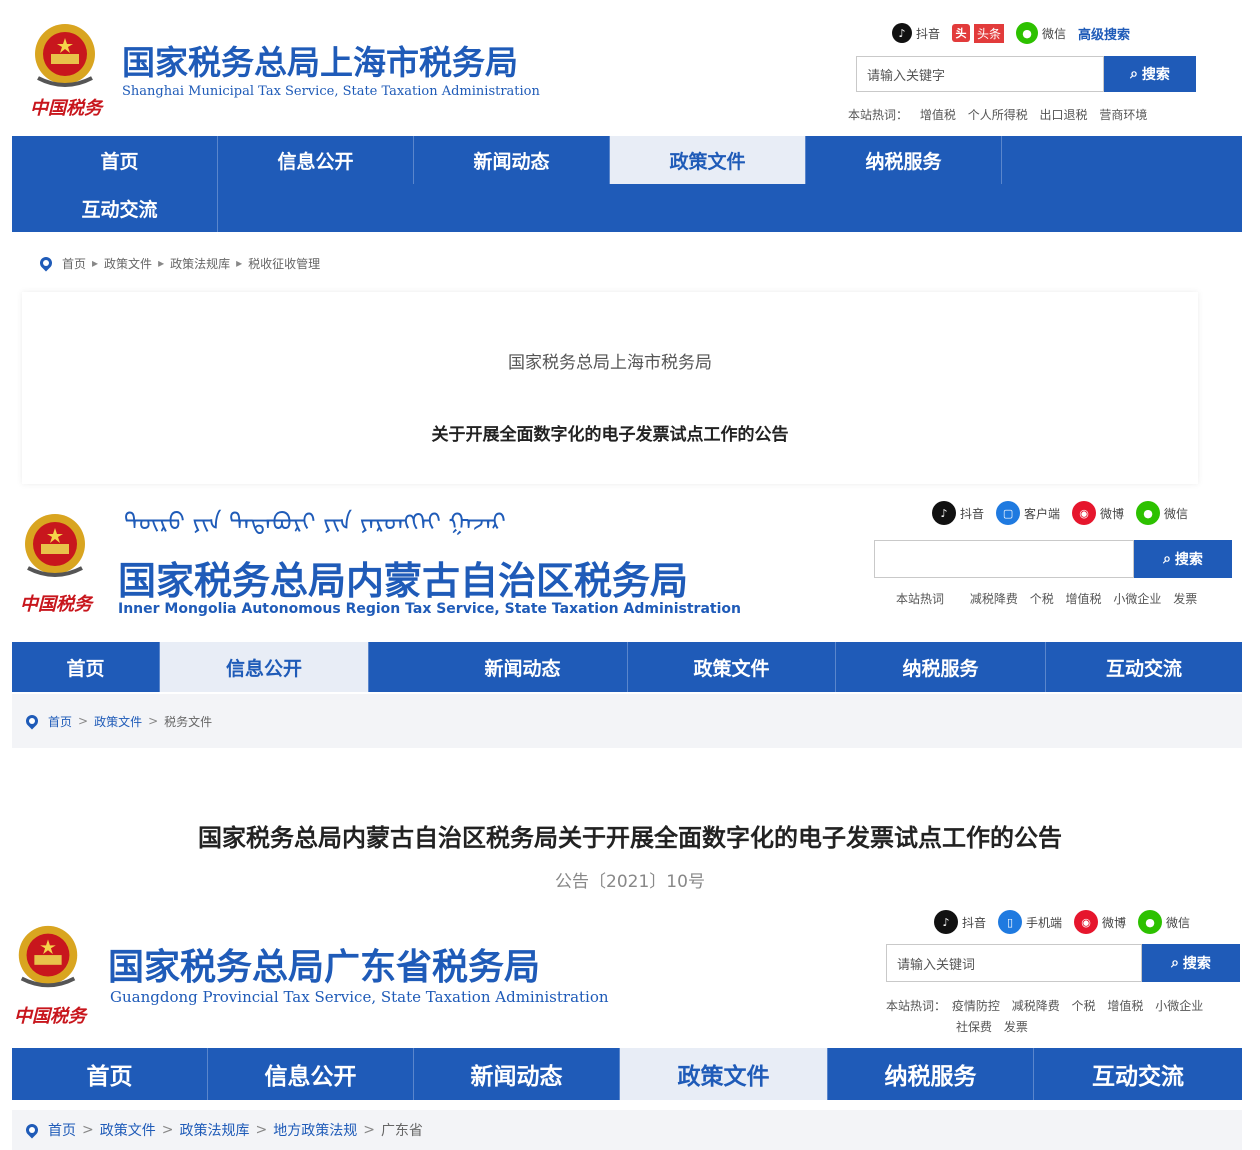 The width and height of the screenshot is (1260, 1150). I want to click on search-input: 请输入关键词, so click(1014, 963).